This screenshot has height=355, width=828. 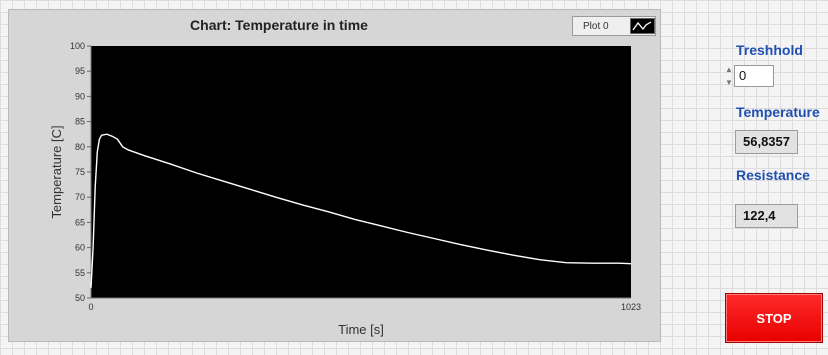 I want to click on y-tick-label: 80, so click(x=80, y=147).